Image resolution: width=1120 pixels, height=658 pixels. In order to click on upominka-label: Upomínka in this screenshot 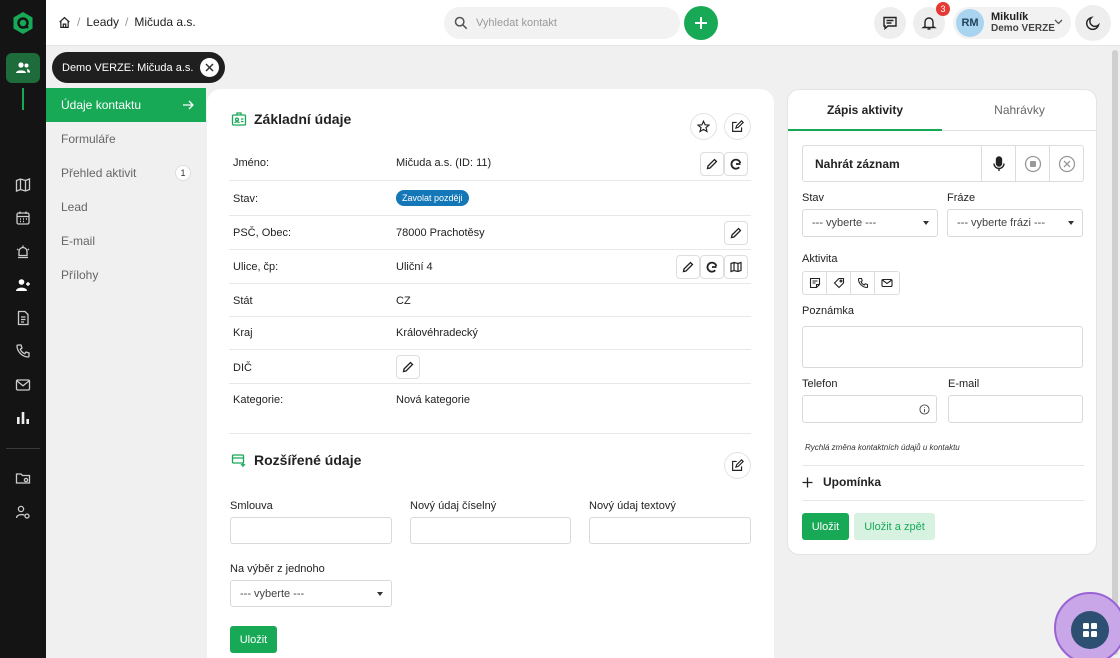, I will do `click(852, 482)`.